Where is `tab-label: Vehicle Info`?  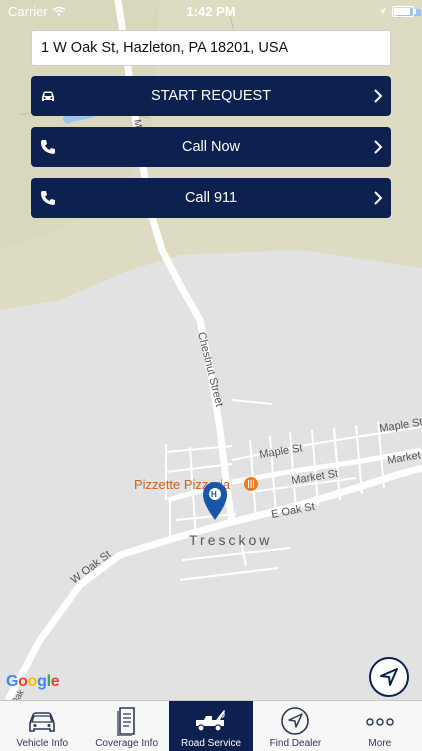 tab-label: Vehicle Info is located at coordinates (42, 743).